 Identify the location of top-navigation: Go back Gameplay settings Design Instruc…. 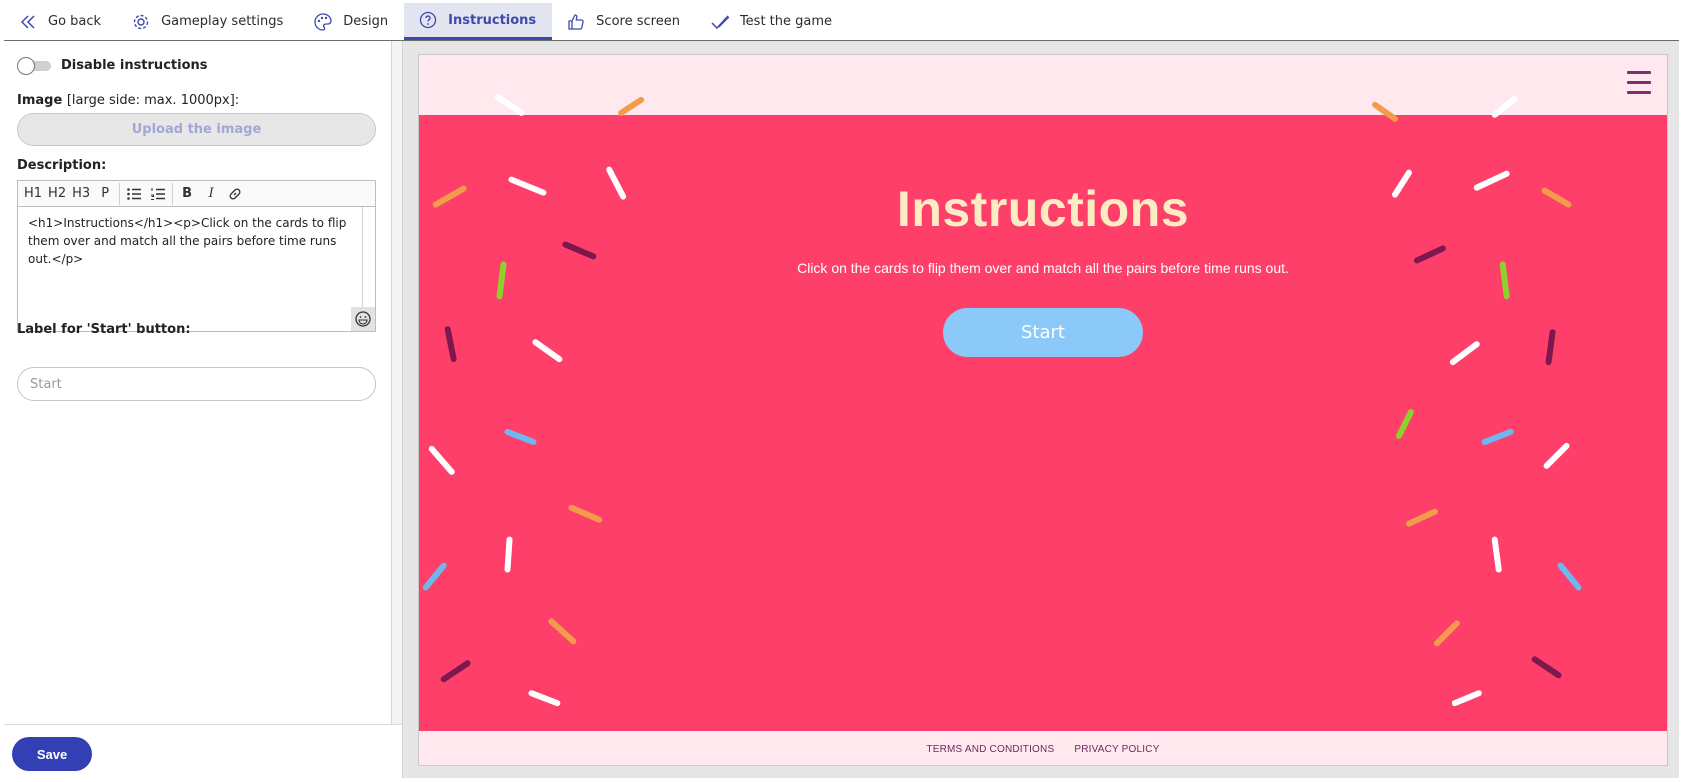
(841, 22).